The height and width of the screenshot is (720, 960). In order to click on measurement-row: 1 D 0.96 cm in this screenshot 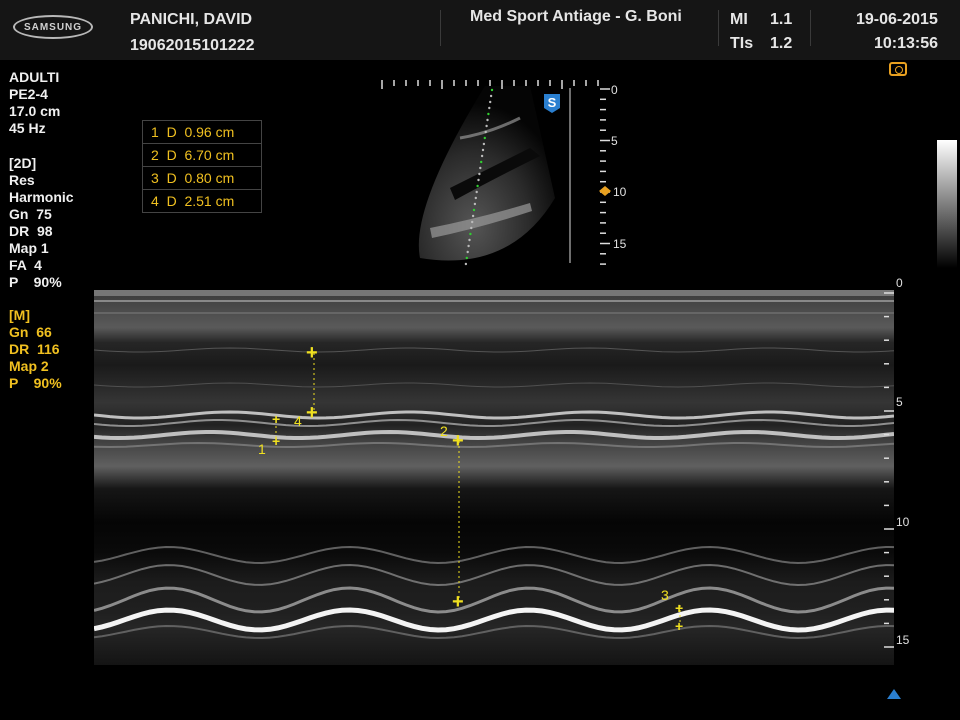, I will do `click(193, 132)`.